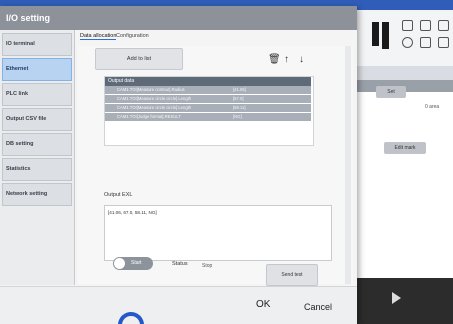 The image size is (453, 324). I want to click on delete-icon: 🗑, so click(274, 60).